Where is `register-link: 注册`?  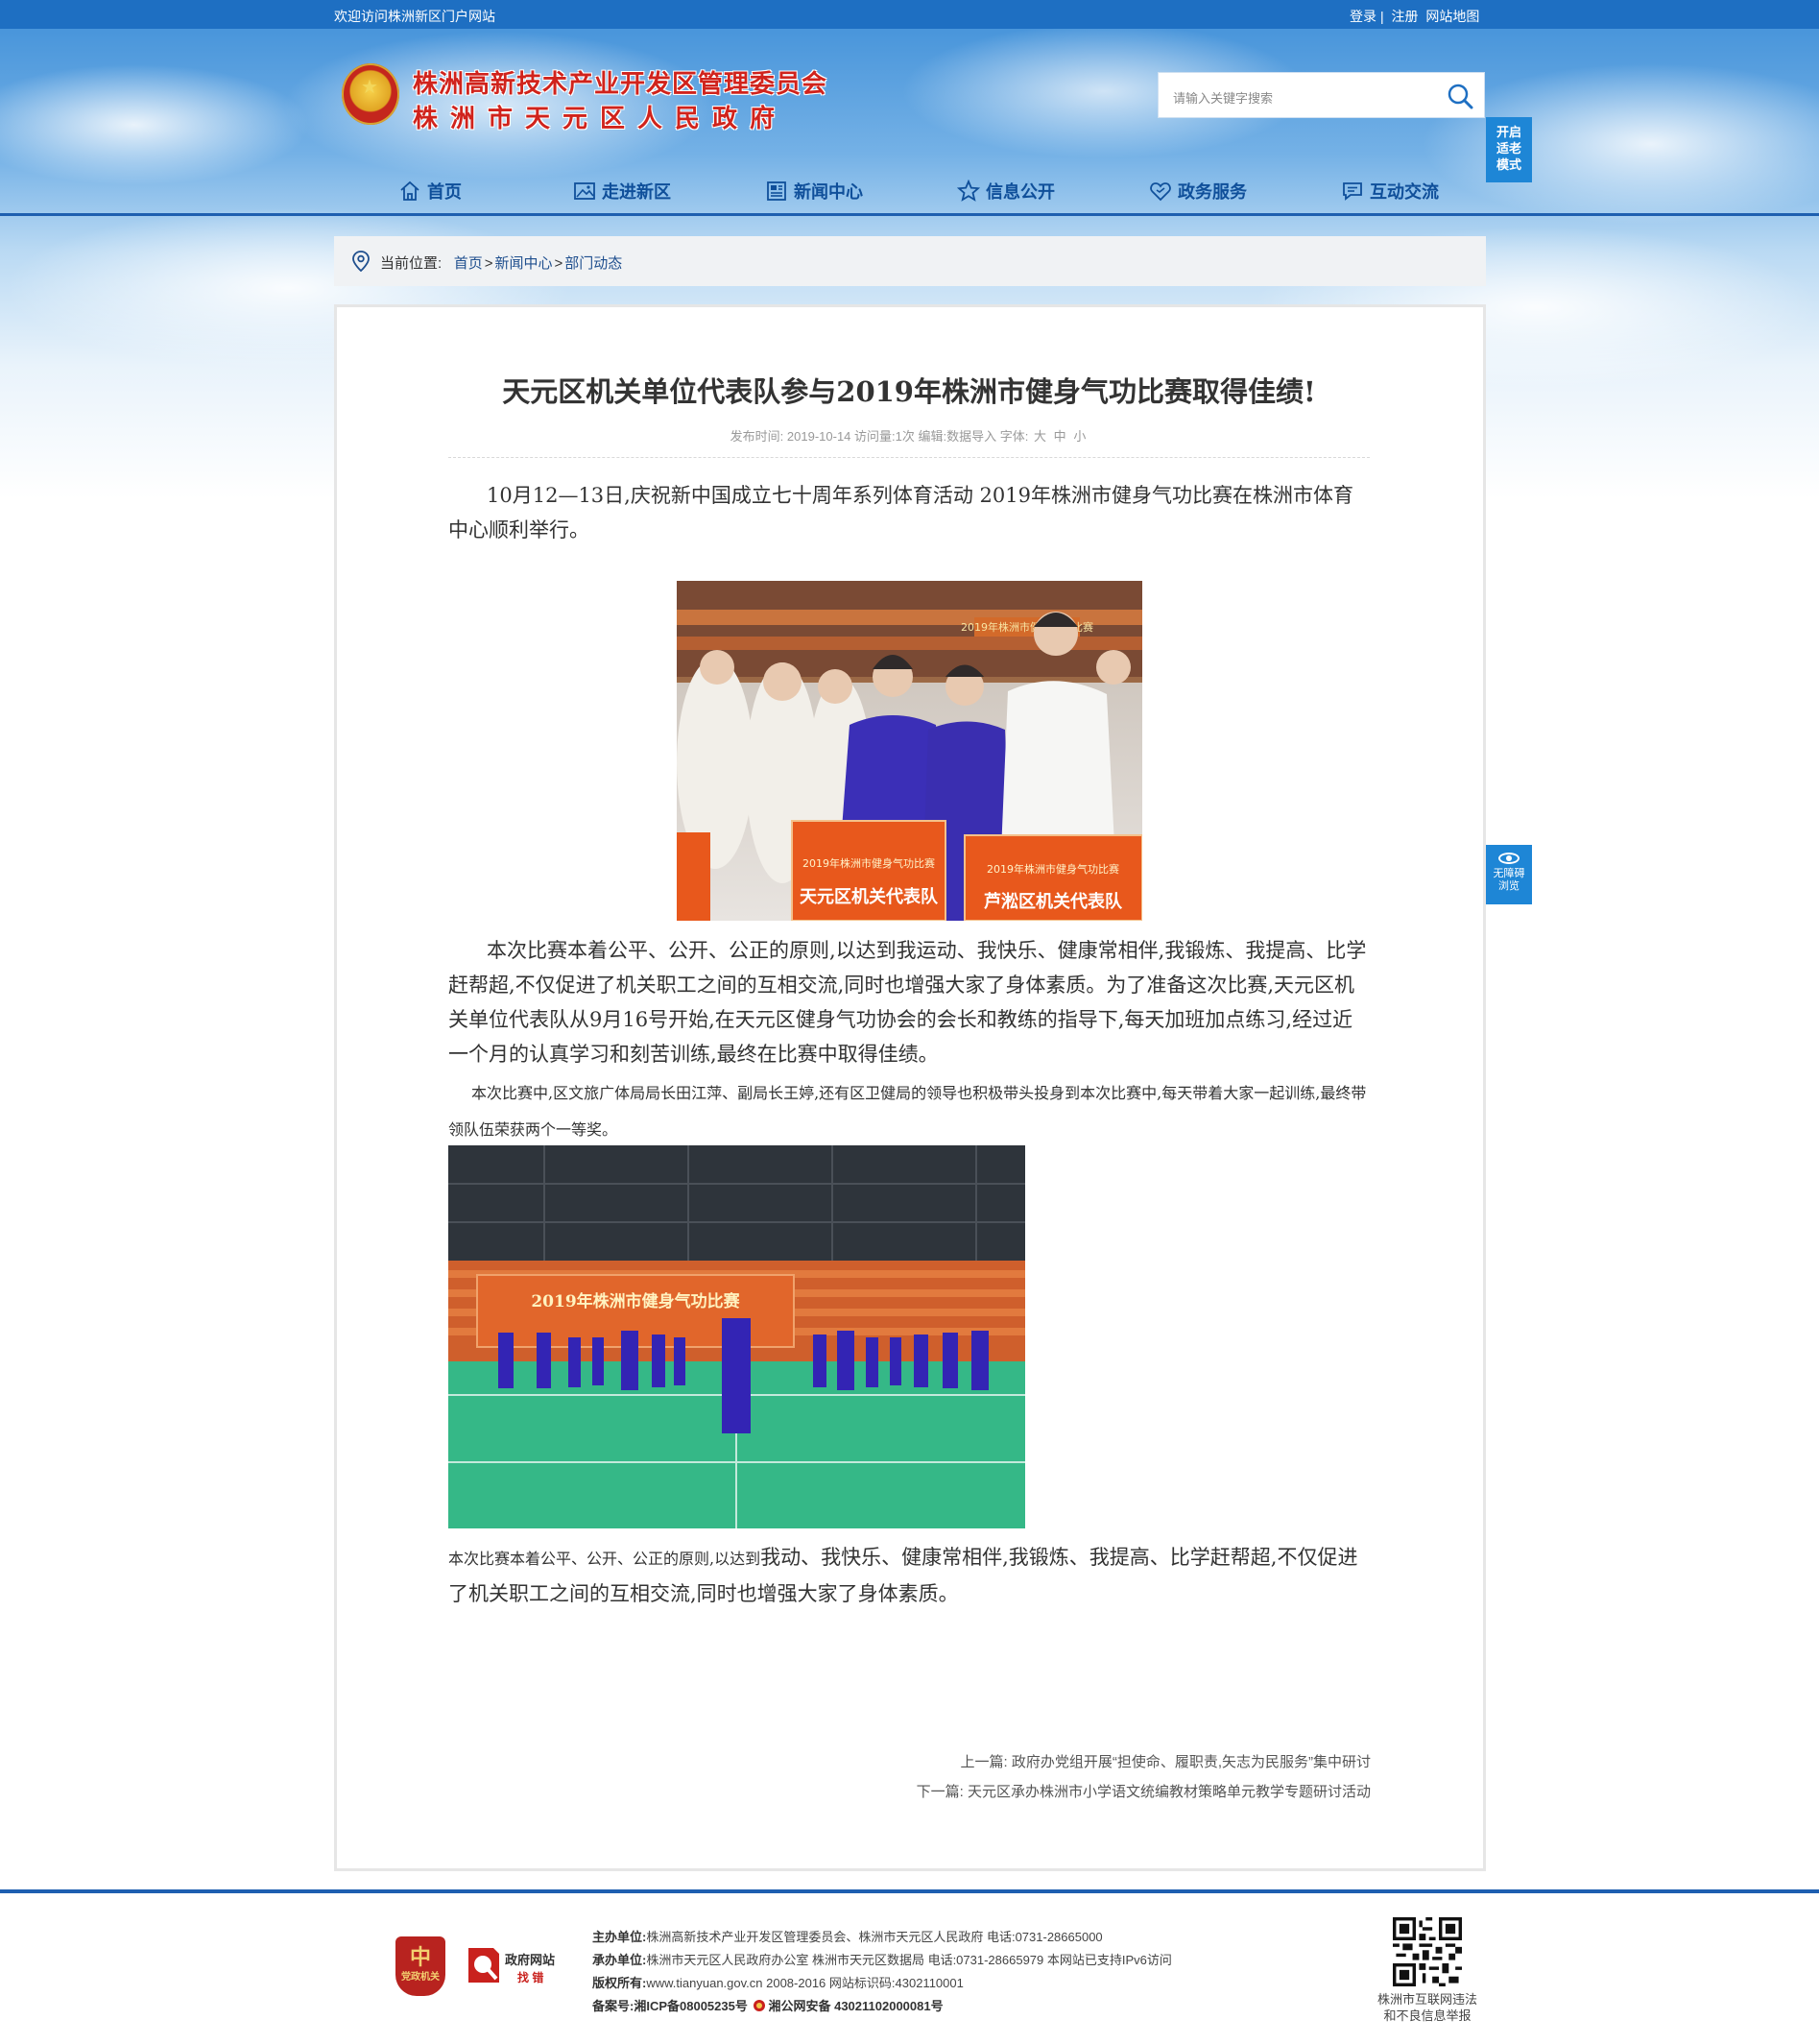 register-link: 注册 is located at coordinates (1405, 16).